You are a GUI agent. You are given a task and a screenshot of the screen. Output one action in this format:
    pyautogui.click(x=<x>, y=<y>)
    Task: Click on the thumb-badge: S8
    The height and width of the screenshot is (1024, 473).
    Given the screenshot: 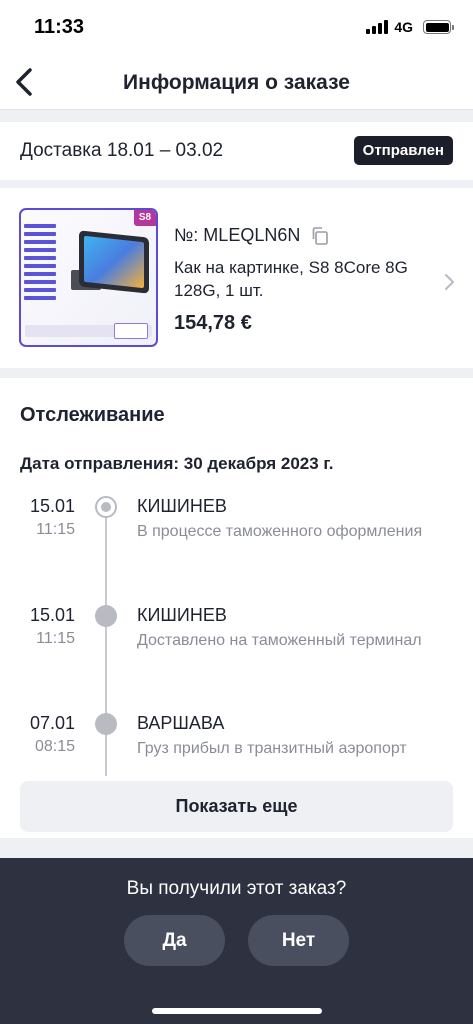 What is the action you would take?
    pyautogui.click(x=145, y=218)
    